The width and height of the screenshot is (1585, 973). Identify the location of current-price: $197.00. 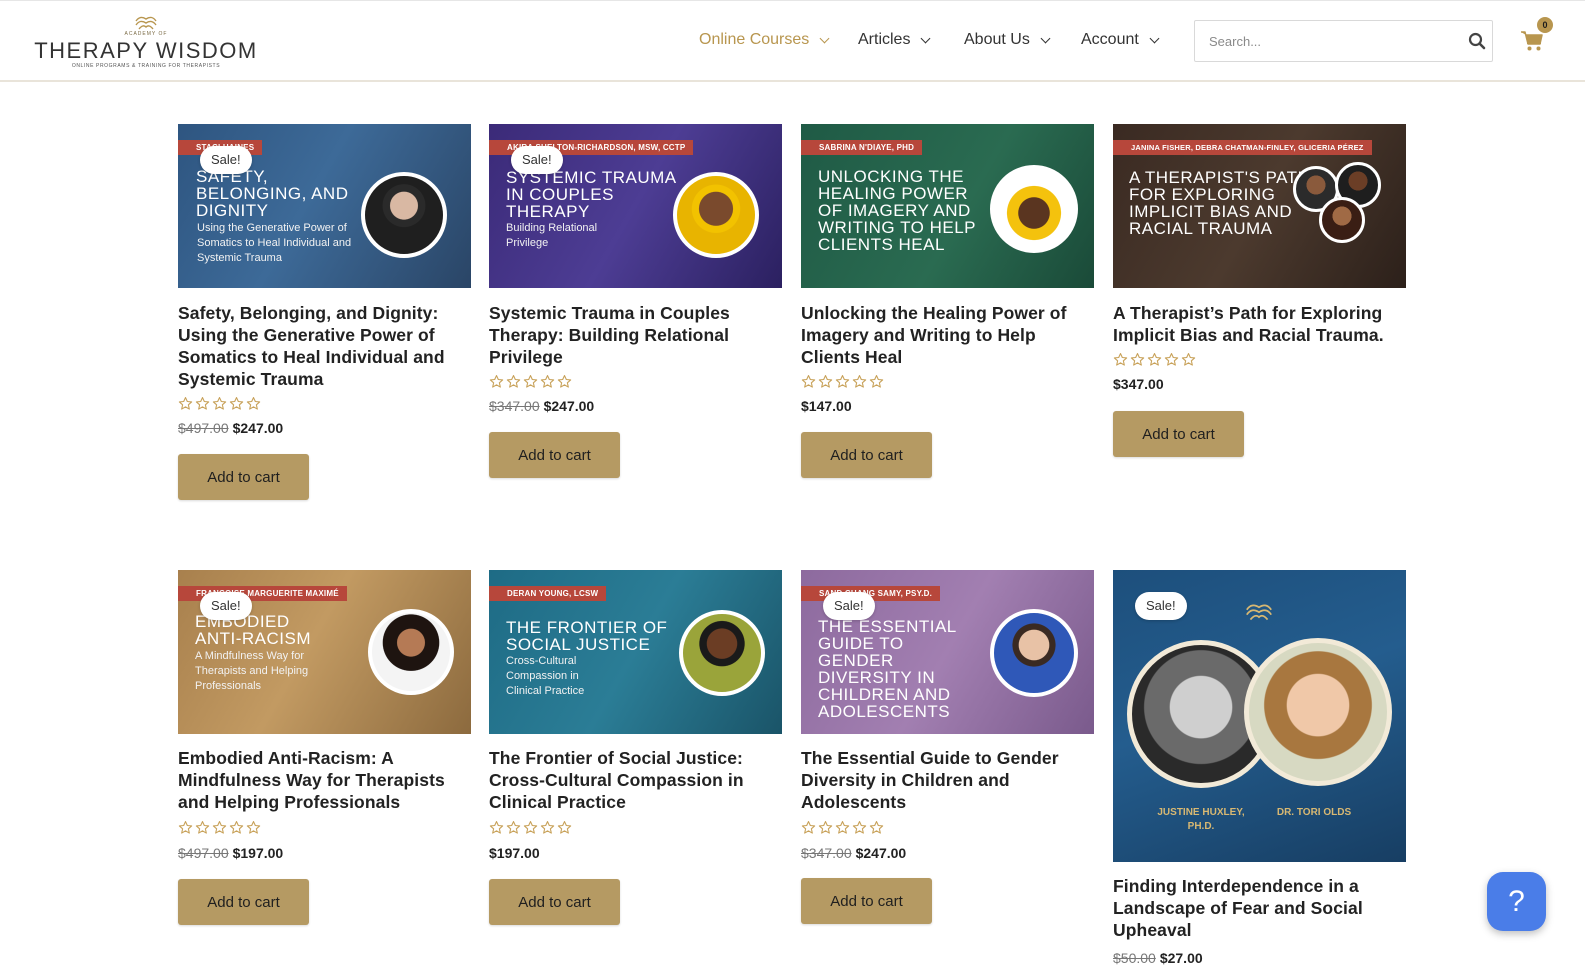
(258, 853).